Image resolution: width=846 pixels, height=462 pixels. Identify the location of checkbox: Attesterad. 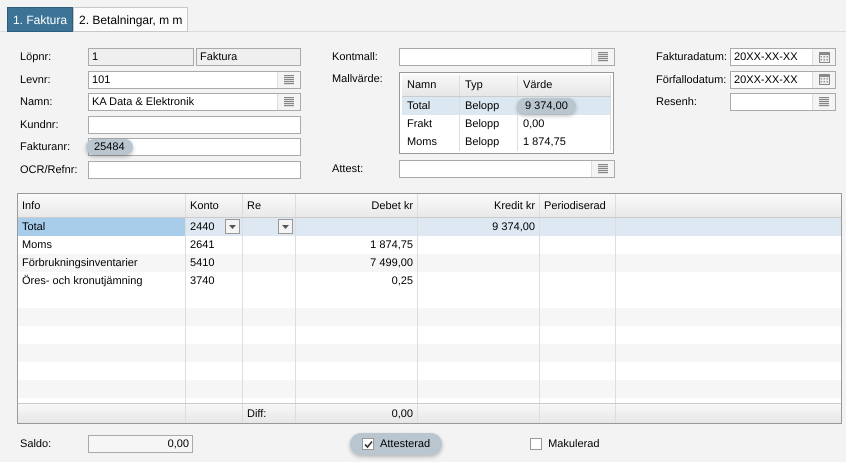
(396, 444).